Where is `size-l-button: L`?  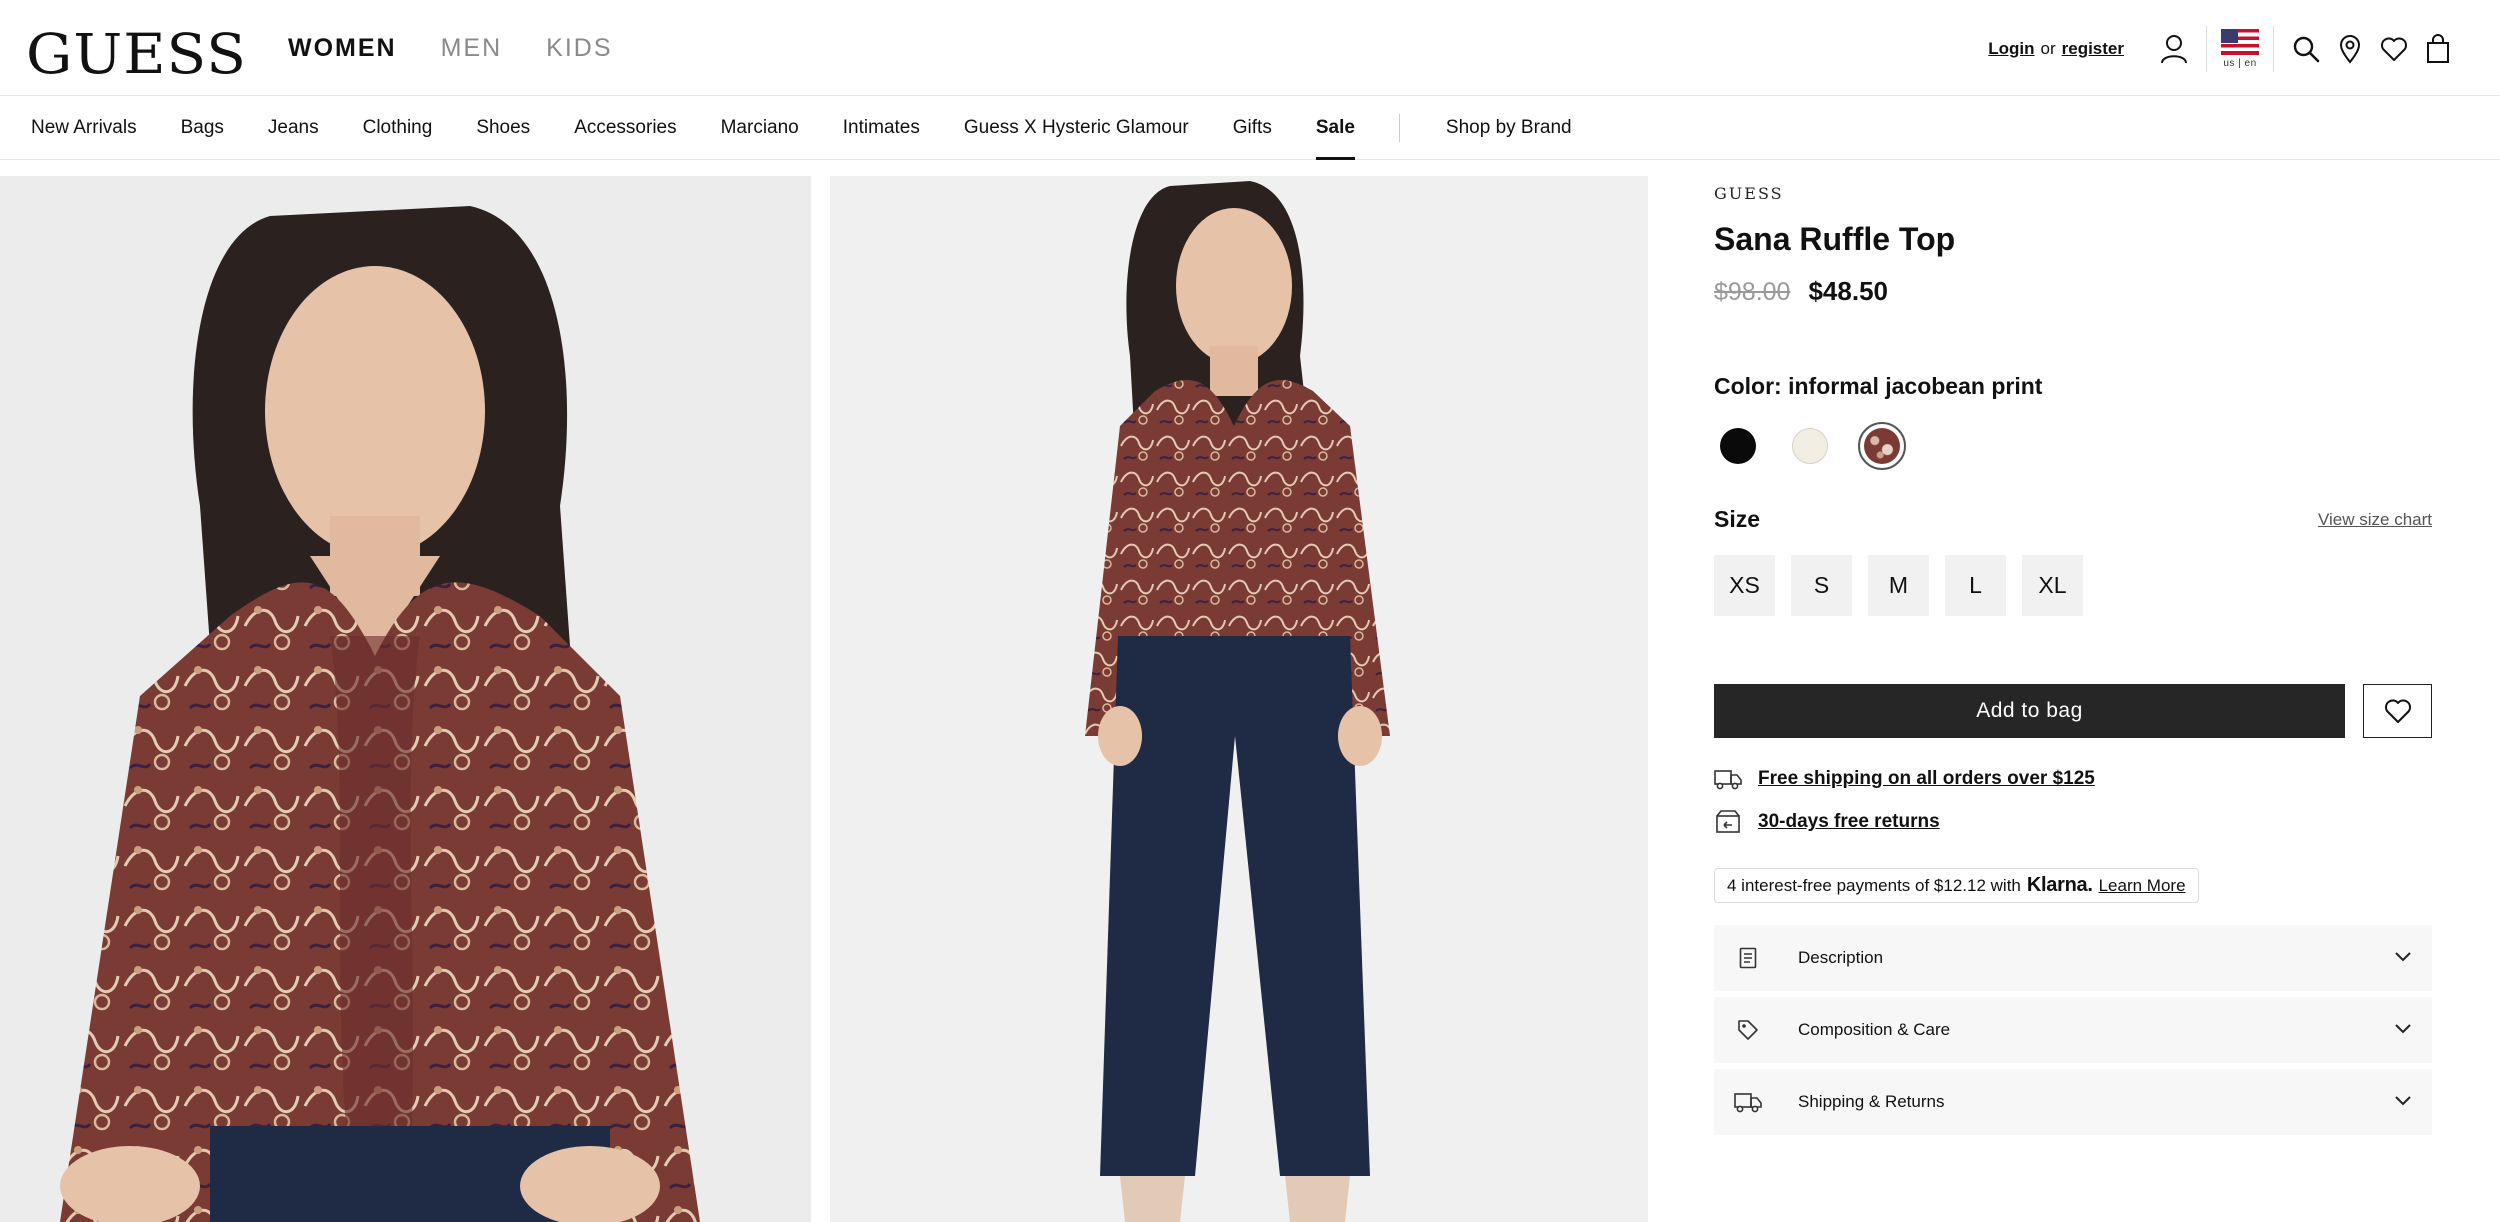
size-l-button: L is located at coordinates (1975, 585).